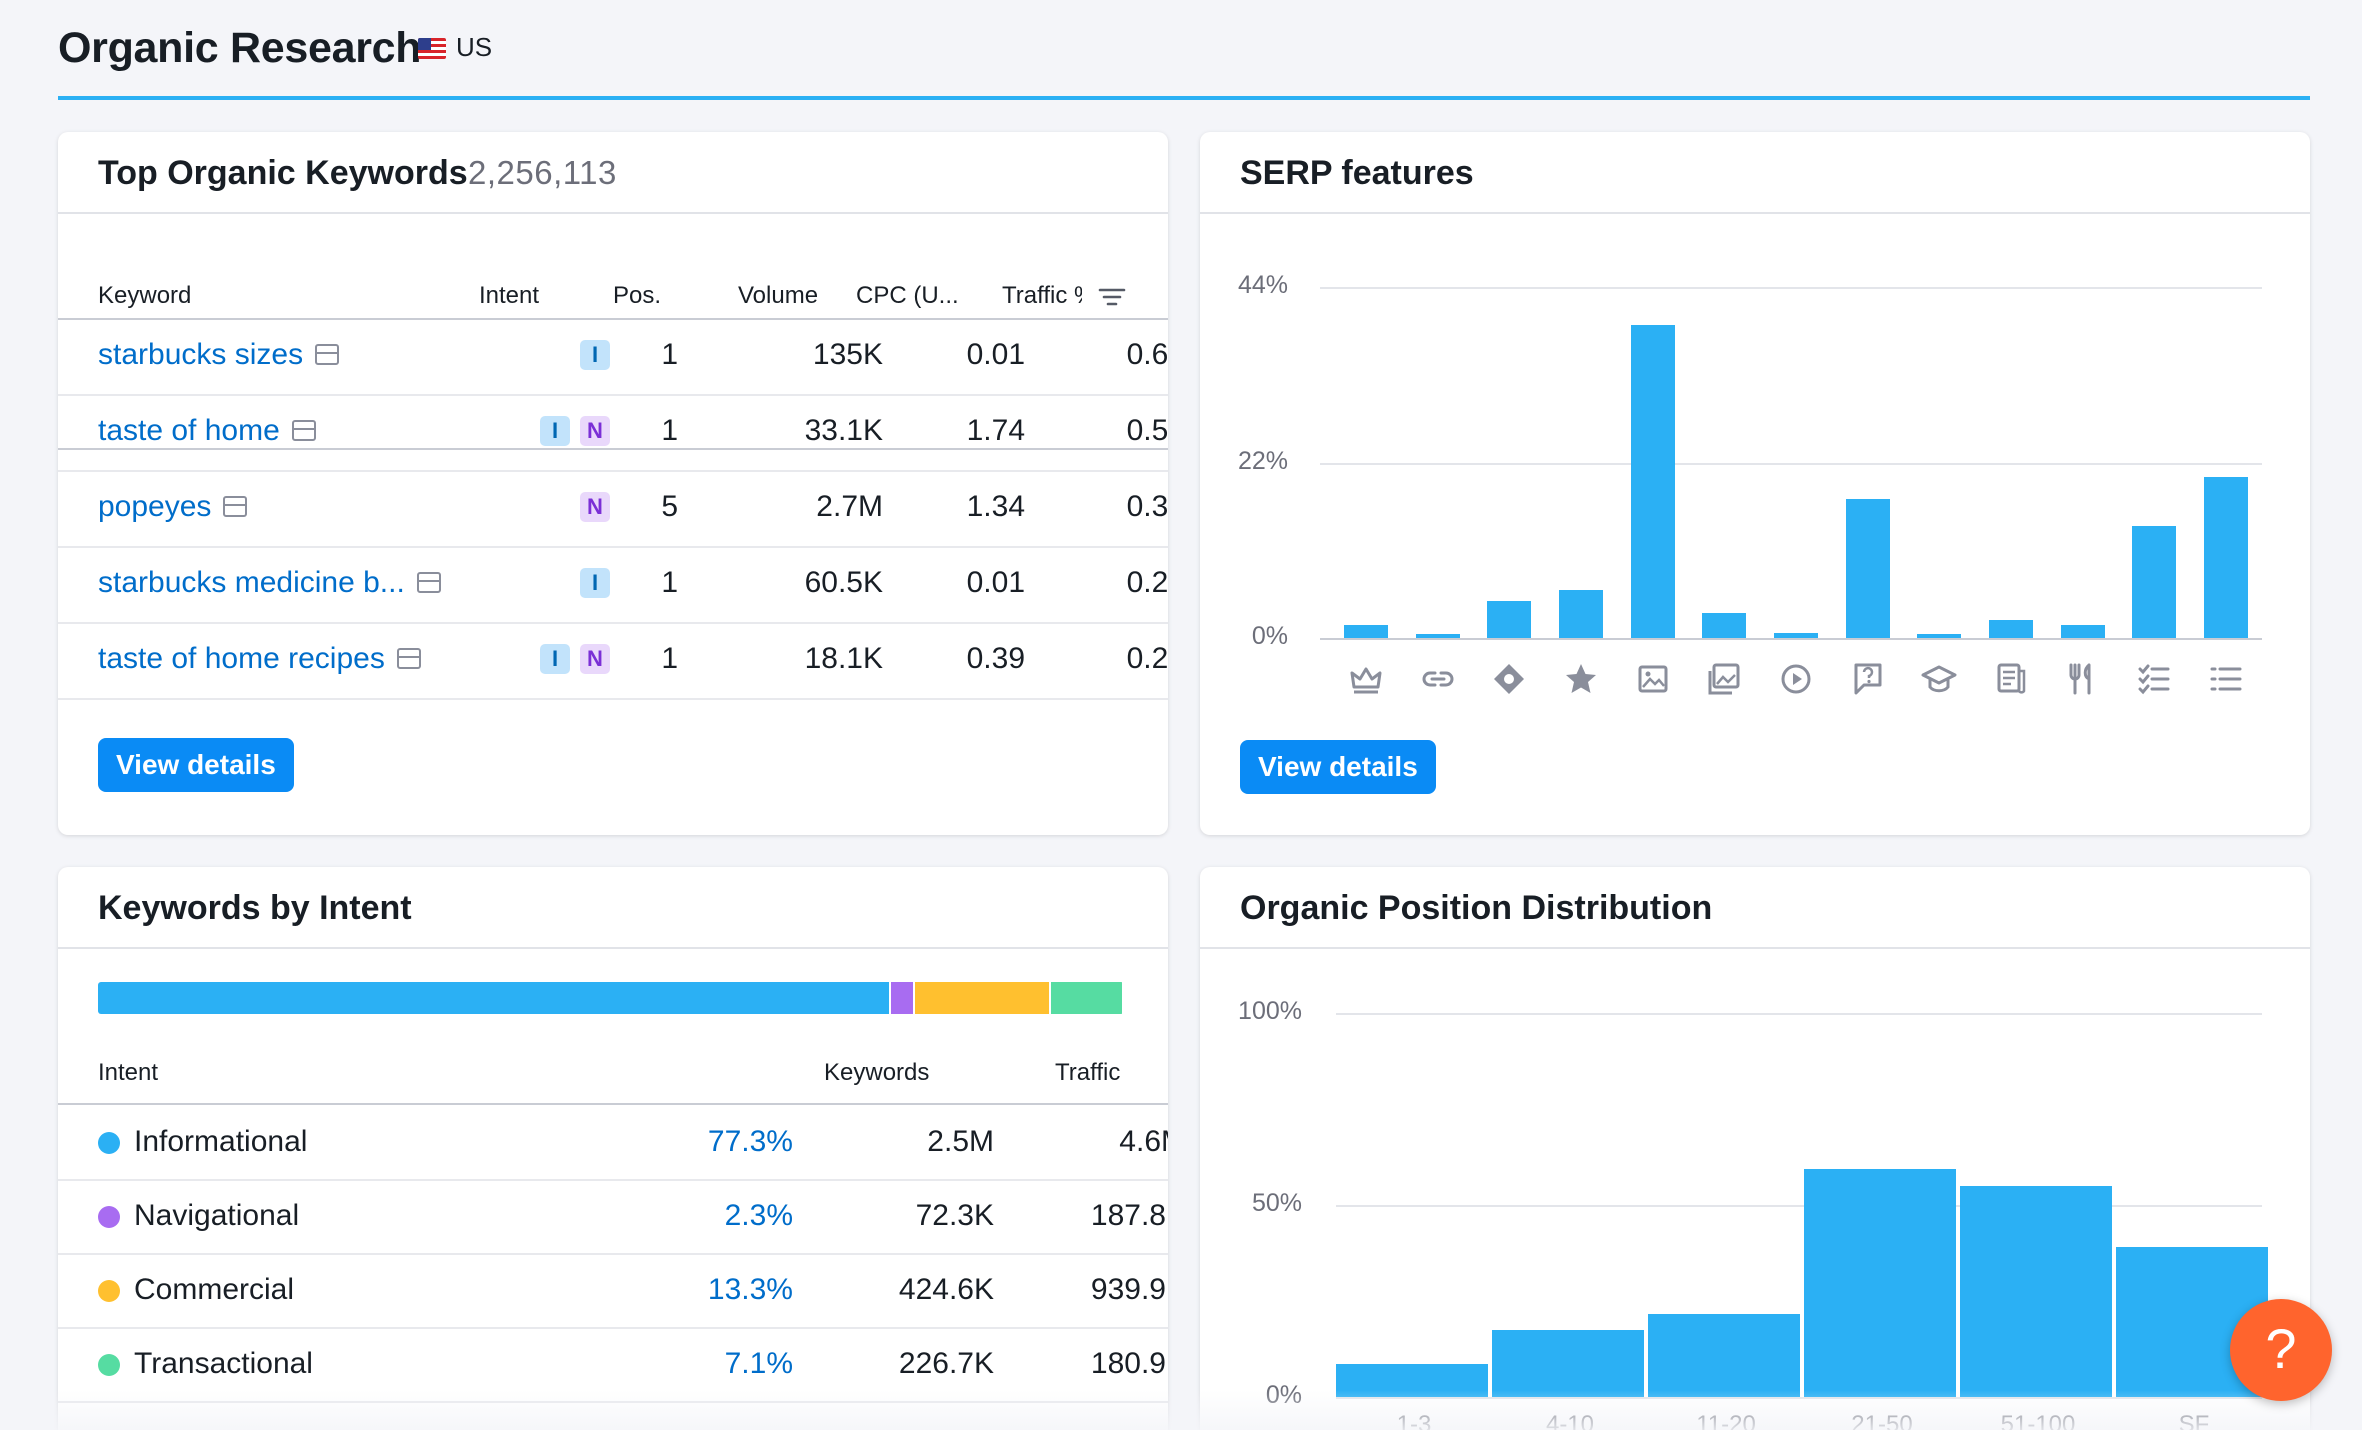  Describe the element at coordinates (144, 296) in the screenshot. I see `col-keyword: Keyword` at that location.